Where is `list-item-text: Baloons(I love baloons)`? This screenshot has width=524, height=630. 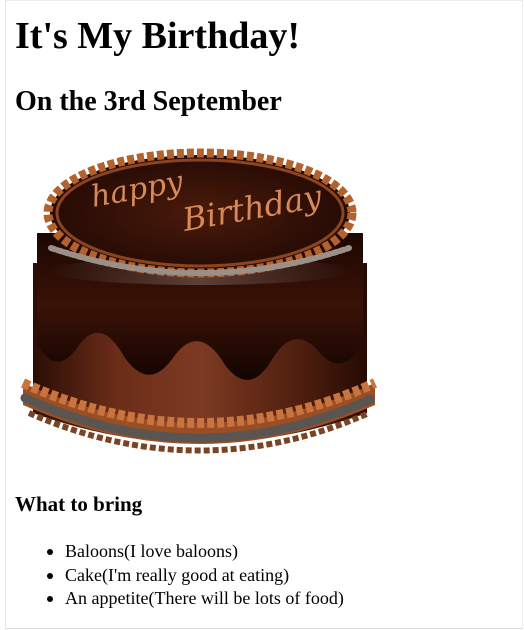
list-item-text: Baloons(I love baloons) is located at coordinates (151, 551).